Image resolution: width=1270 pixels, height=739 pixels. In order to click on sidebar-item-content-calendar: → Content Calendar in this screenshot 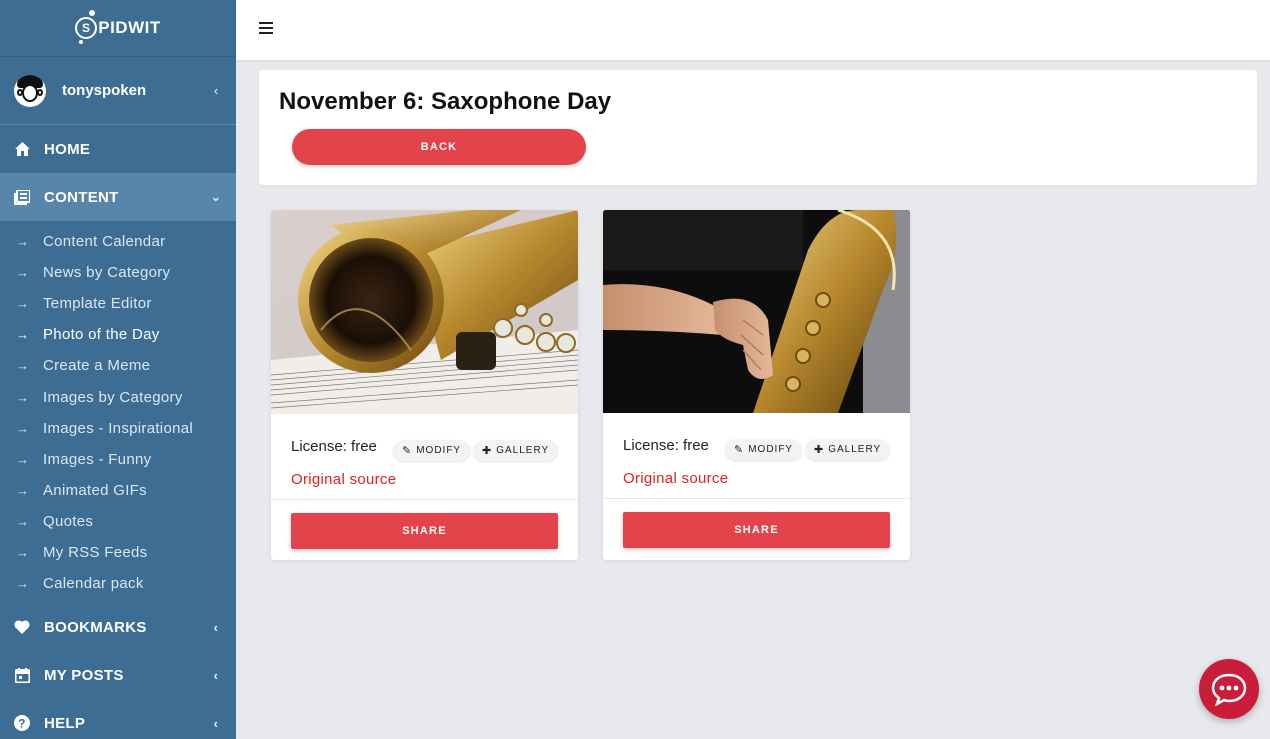, I will do `click(118, 241)`.